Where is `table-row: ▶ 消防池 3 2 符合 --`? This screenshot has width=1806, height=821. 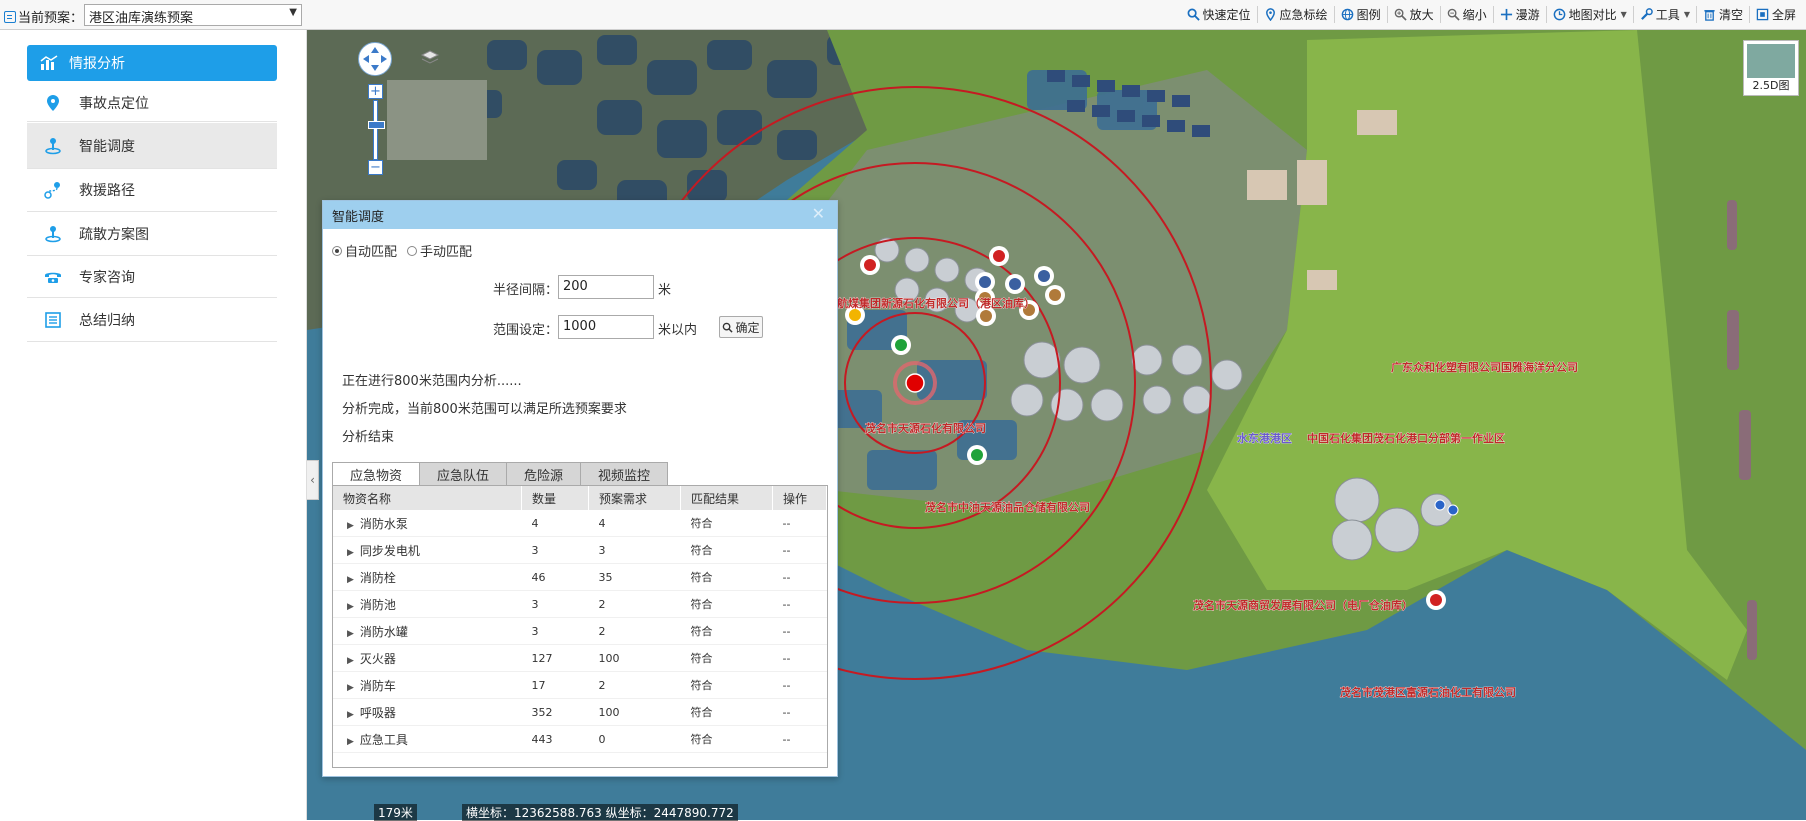
table-row: ▶ 消防池 3 2 符合 -- is located at coordinates (580, 604).